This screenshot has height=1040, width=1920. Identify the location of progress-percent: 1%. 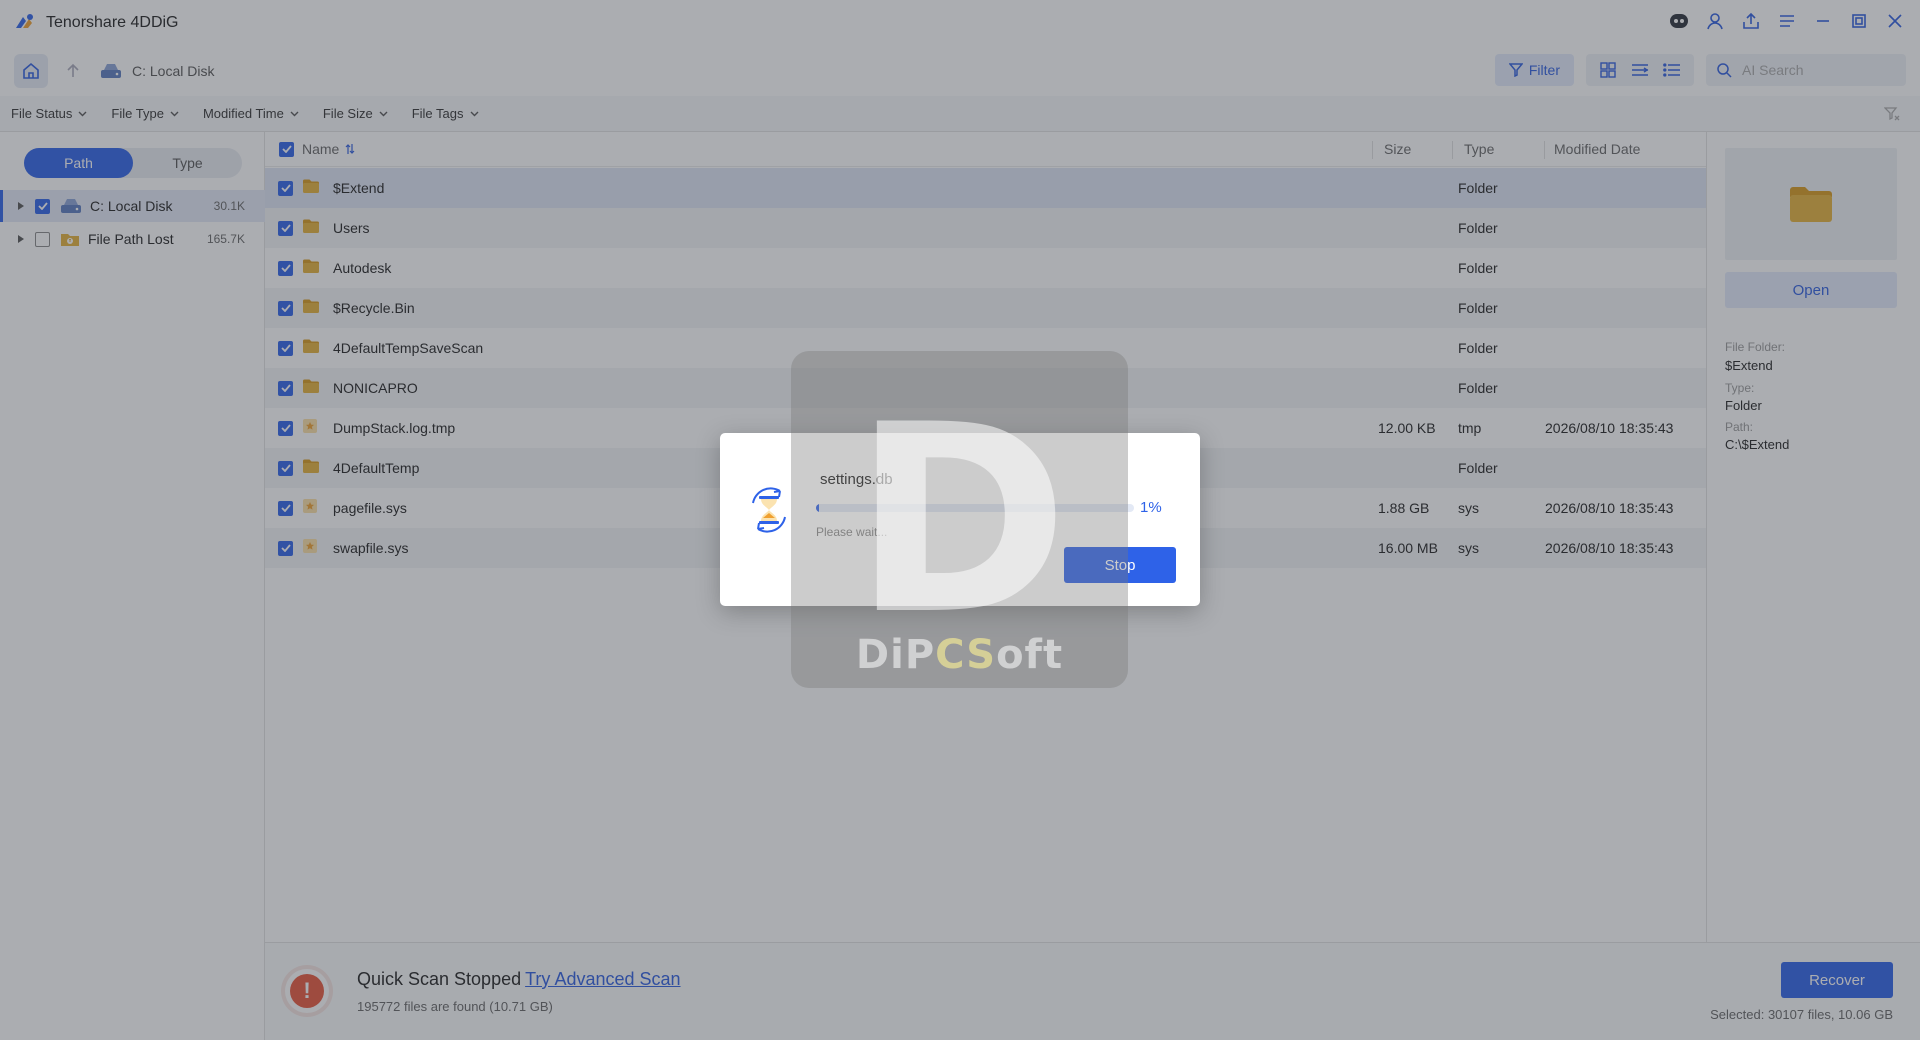
(1151, 507).